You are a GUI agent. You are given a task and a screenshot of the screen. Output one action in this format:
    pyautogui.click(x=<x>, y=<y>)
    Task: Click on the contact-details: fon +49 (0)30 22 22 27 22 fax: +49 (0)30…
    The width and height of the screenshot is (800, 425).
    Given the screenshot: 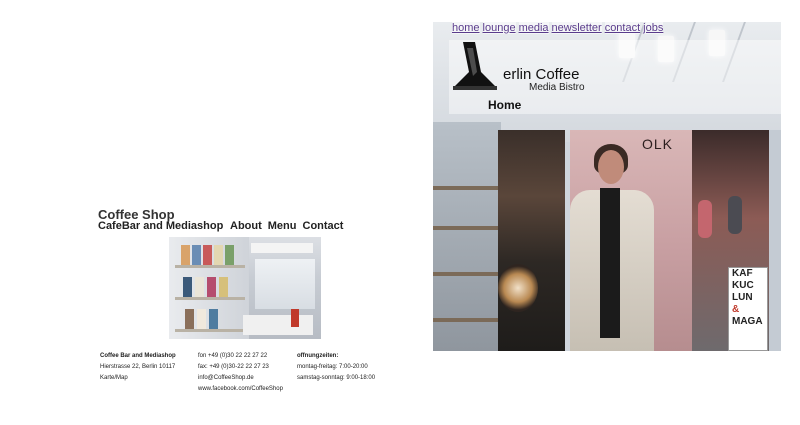 What is the action you would take?
    pyautogui.click(x=240, y=373)
    